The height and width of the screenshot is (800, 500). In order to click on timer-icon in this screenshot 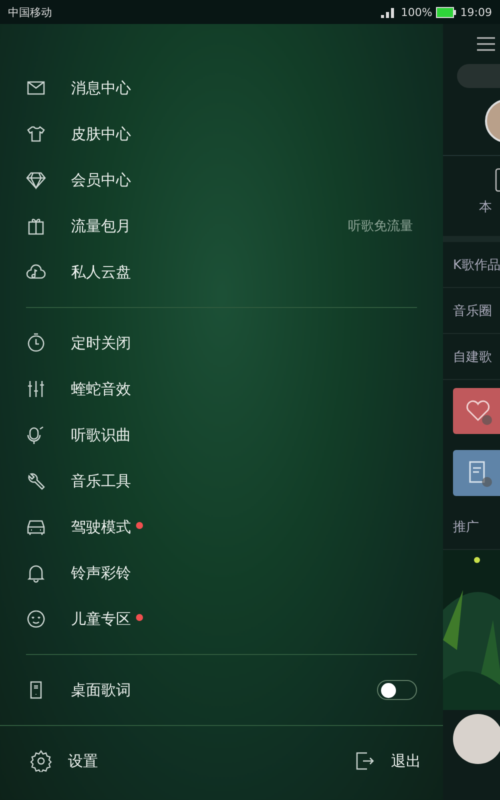, I will do `click(36, 343)`.